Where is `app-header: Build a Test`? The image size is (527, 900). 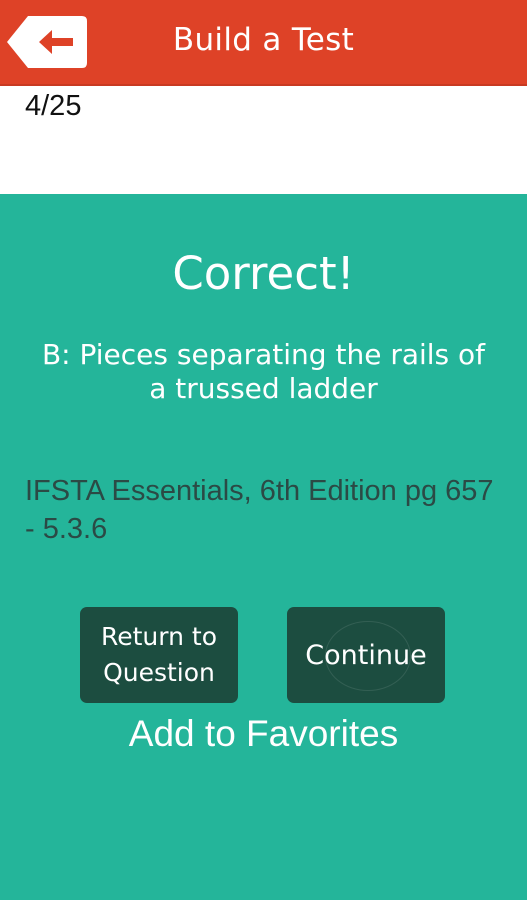 app-header: Build a Test is located at coordinates (263, 42).